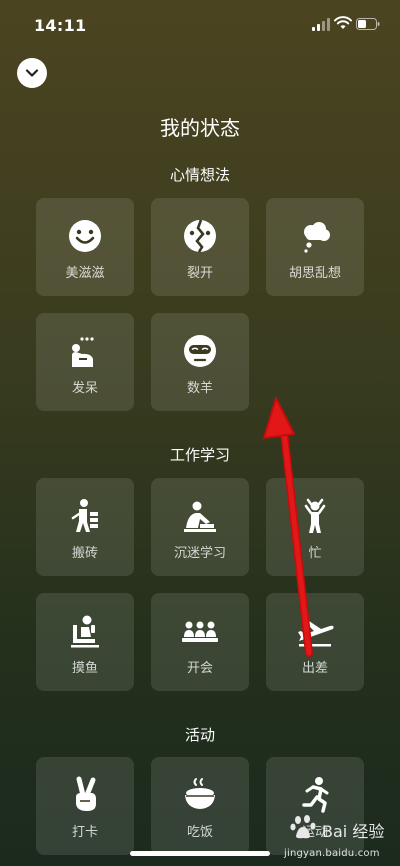  Describe the element at coordinates (368, 24) in the screenshot. I see `battery-icon` at that location.